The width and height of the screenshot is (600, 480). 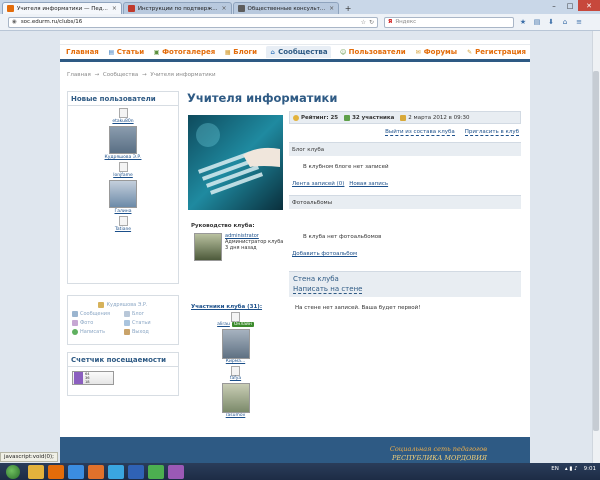 What do you see at coordinates (97, 323) in the screenshot?
I see `photos-link: Фото` at bounding box center [97, 323].